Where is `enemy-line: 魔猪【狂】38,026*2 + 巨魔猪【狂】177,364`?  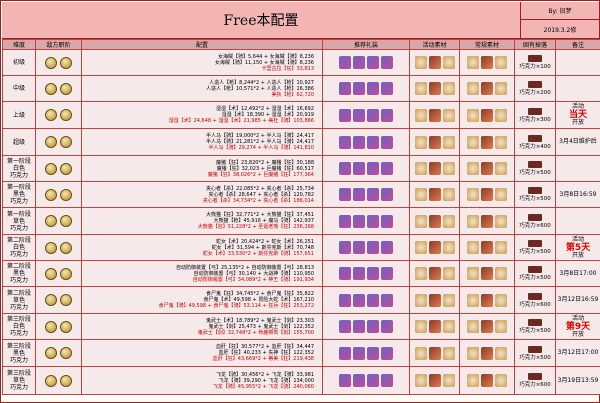 enemy-line: 魔猪【狂】38,026*2 + 巨魔猪【狂】177,364 is located at coordinates (260, 174).